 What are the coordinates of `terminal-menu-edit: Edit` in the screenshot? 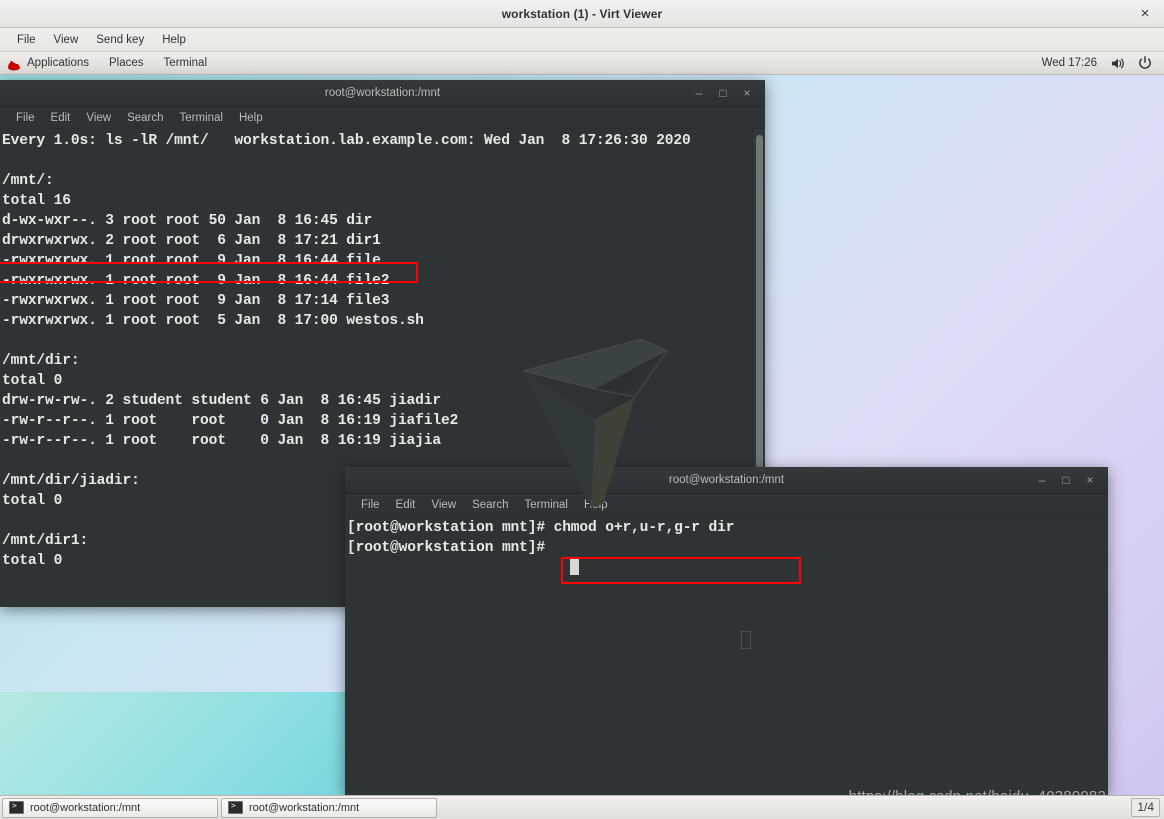 It's located at (61, 118).